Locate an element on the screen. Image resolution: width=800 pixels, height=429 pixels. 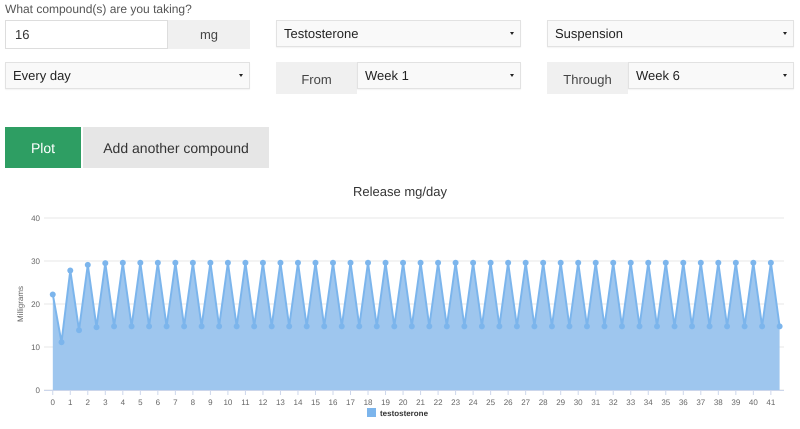
x-tick-label: 1 is located at coordinates (70, 402).